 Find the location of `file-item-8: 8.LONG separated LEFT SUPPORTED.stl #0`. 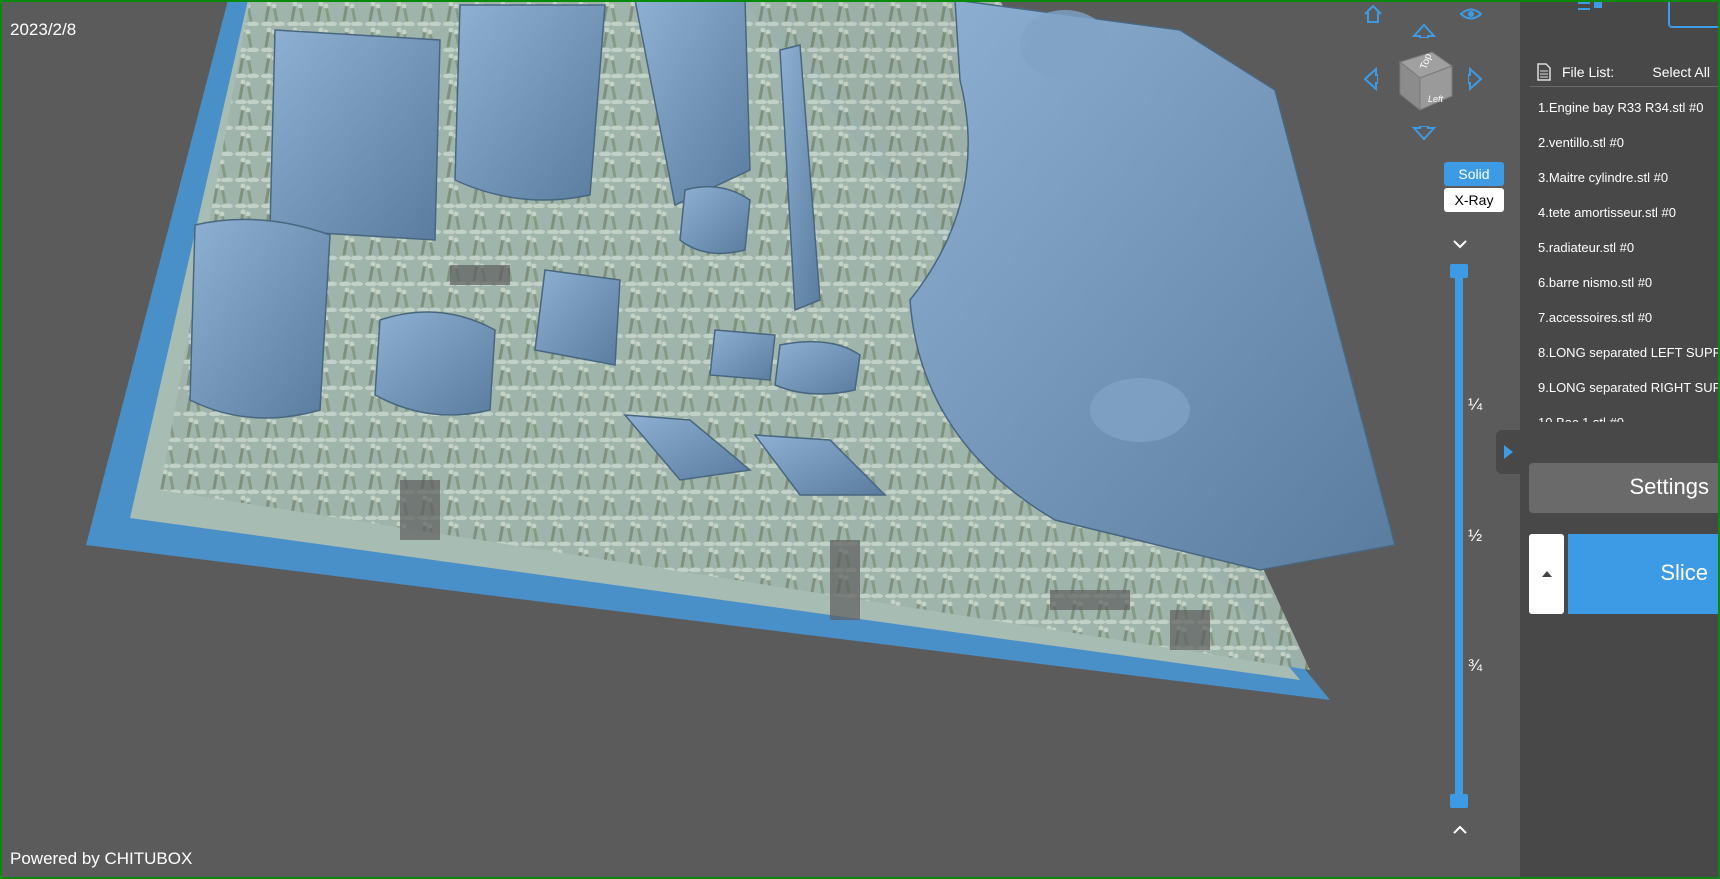

file-item-8: 8.LONG separated LEFT SUPPORTED.stl #0 is located at coordinates (1629, 354).